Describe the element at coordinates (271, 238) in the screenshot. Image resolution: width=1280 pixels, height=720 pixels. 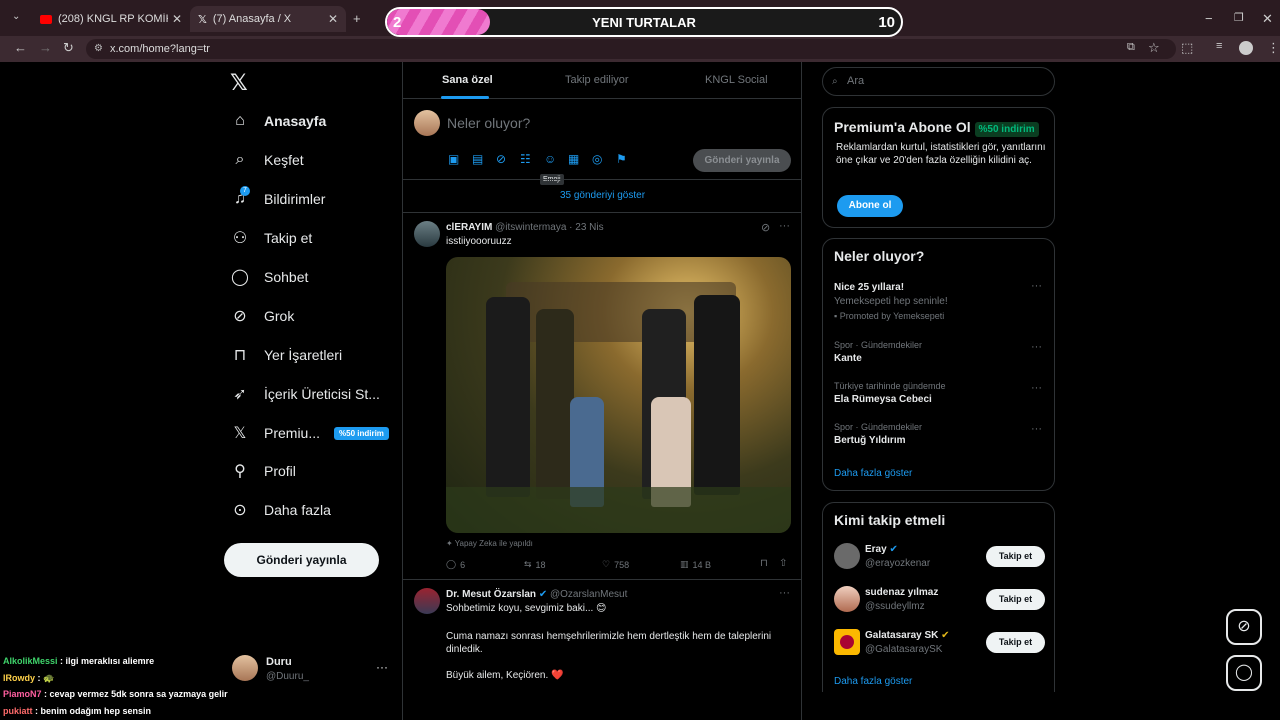
I see `sidebar-item-add-user: ⚇ Takip et` at that location.